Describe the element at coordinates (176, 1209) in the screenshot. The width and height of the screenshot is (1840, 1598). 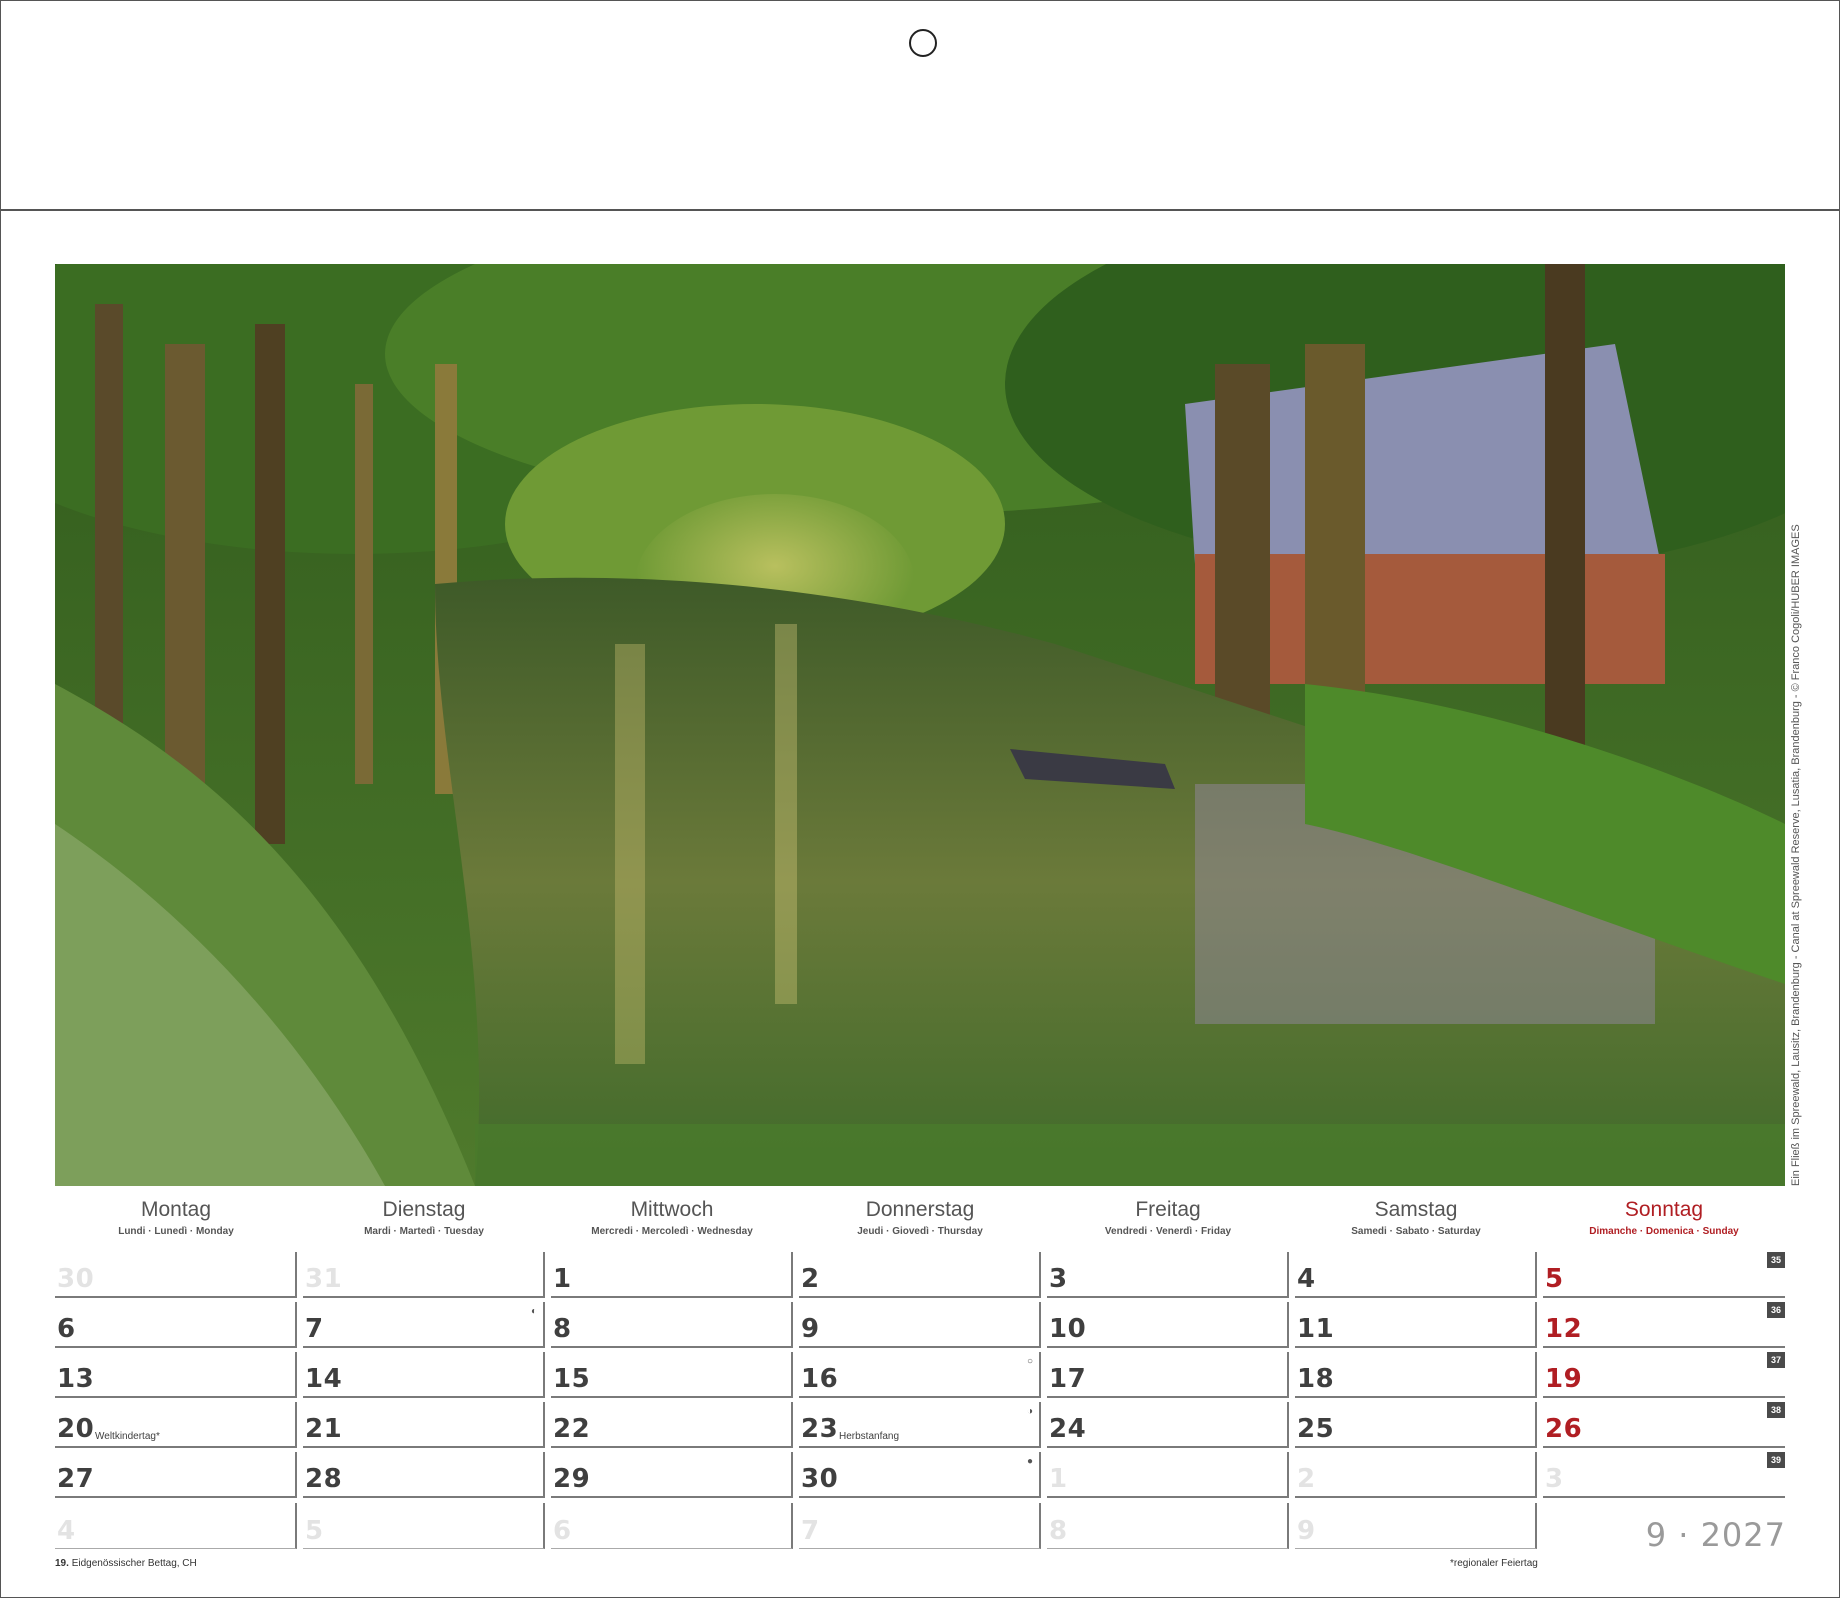
I see `weekday-name: Montag` at that location.